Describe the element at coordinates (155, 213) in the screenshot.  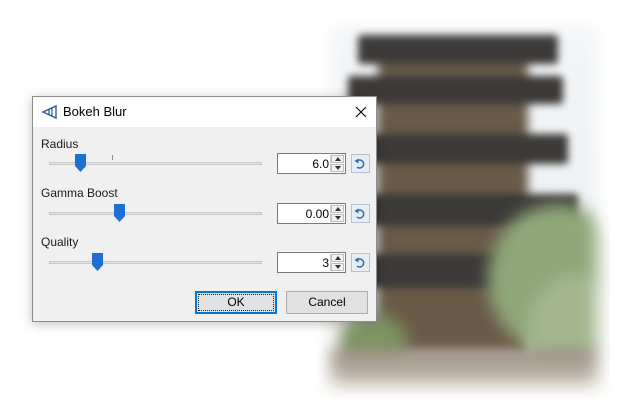
I see `gamma-boost-slider-track` at that location.